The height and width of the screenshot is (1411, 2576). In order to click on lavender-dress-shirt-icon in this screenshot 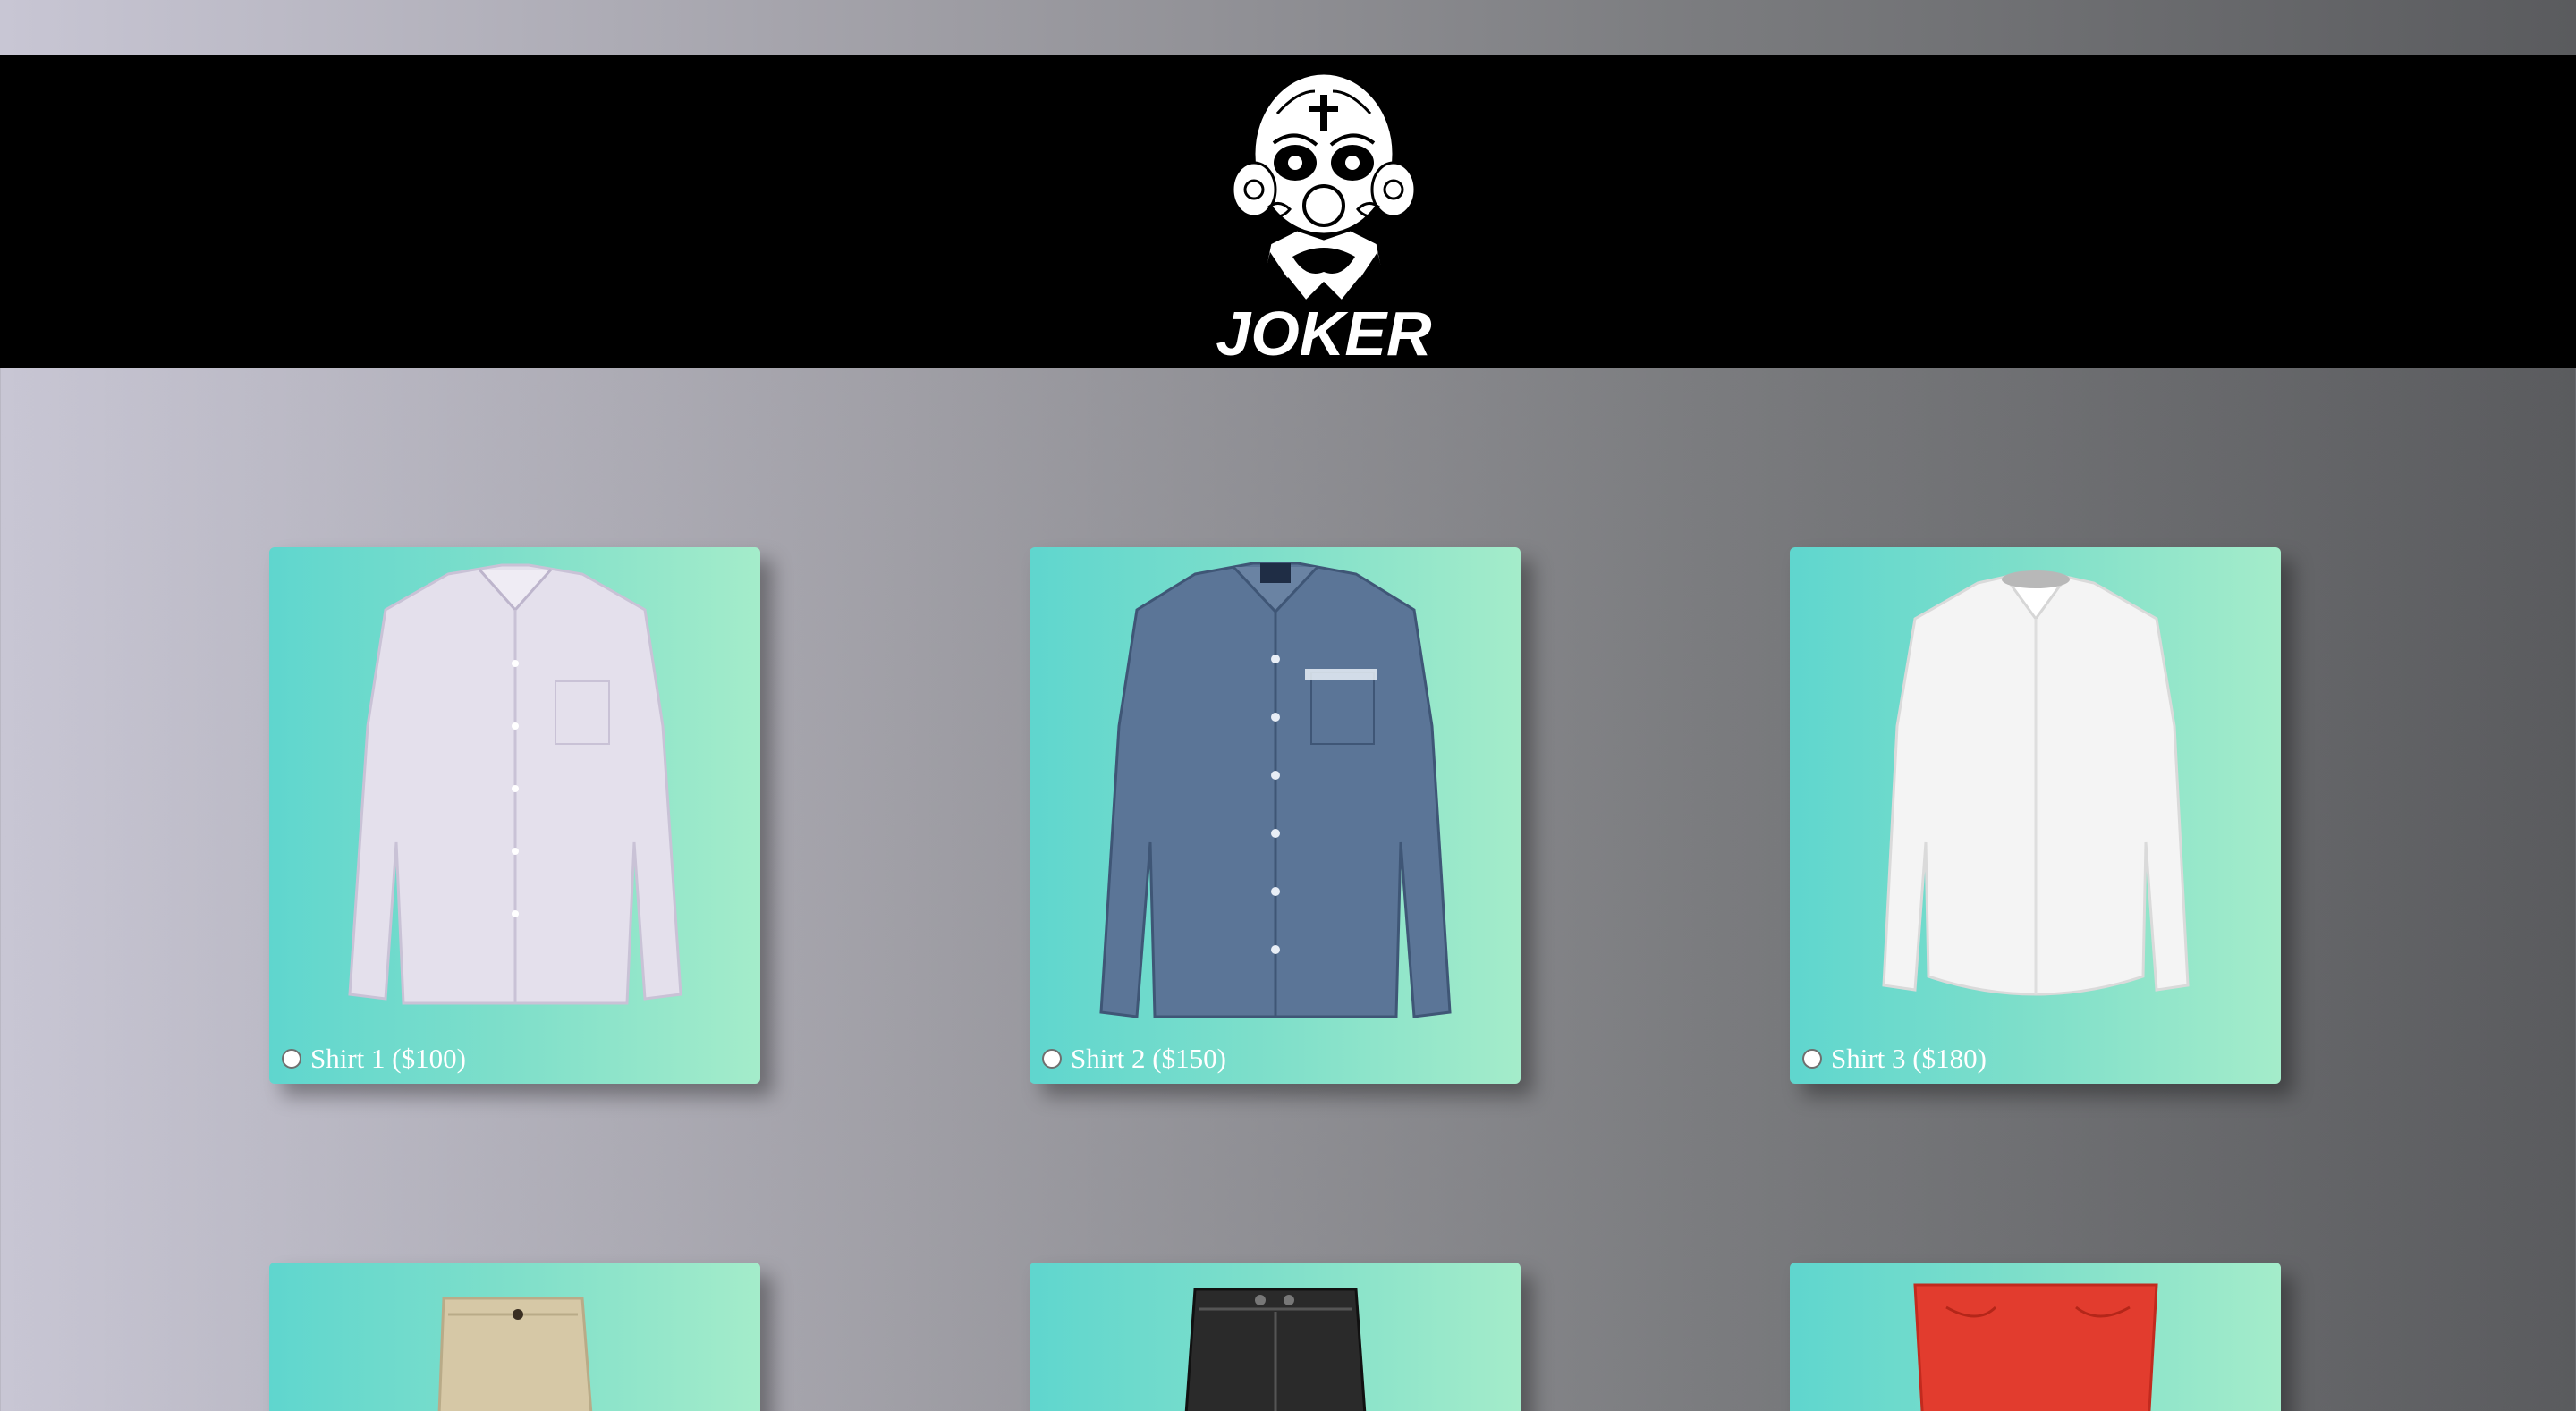, I will do `click(515, 784)`.